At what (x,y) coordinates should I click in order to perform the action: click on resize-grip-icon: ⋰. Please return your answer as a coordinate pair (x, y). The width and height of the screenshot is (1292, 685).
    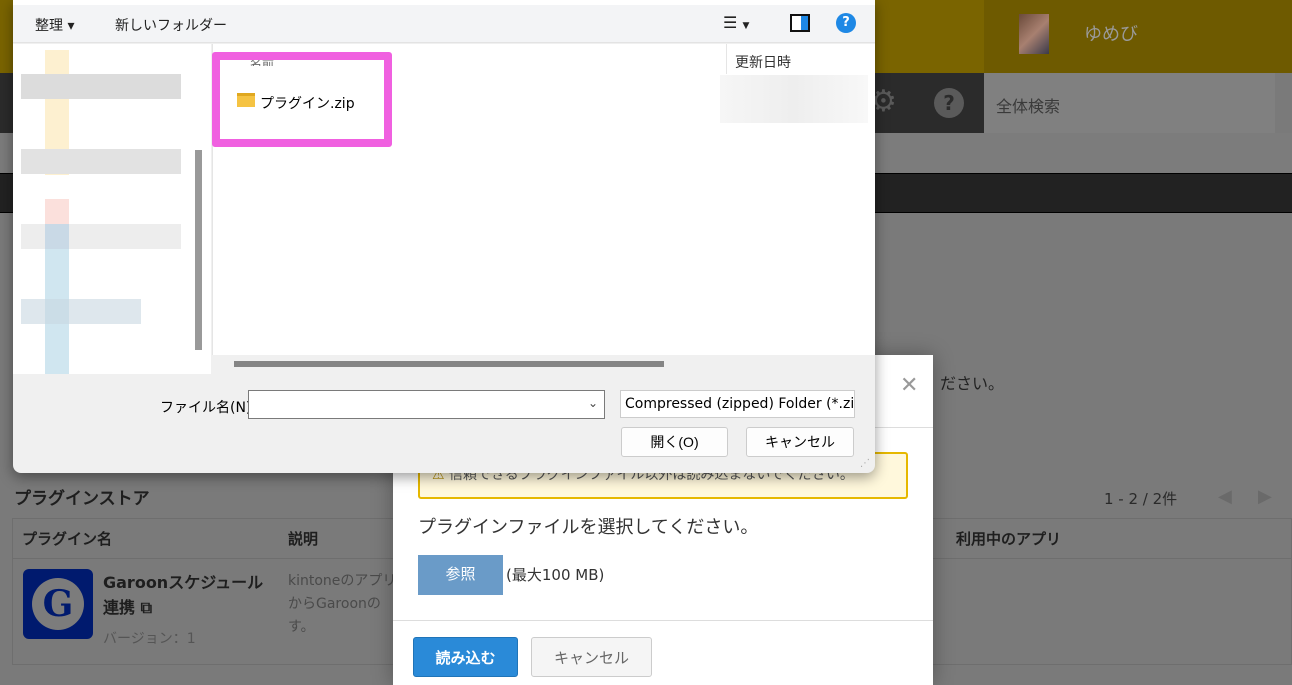
    Looking at the image, I should click on (865, 463).